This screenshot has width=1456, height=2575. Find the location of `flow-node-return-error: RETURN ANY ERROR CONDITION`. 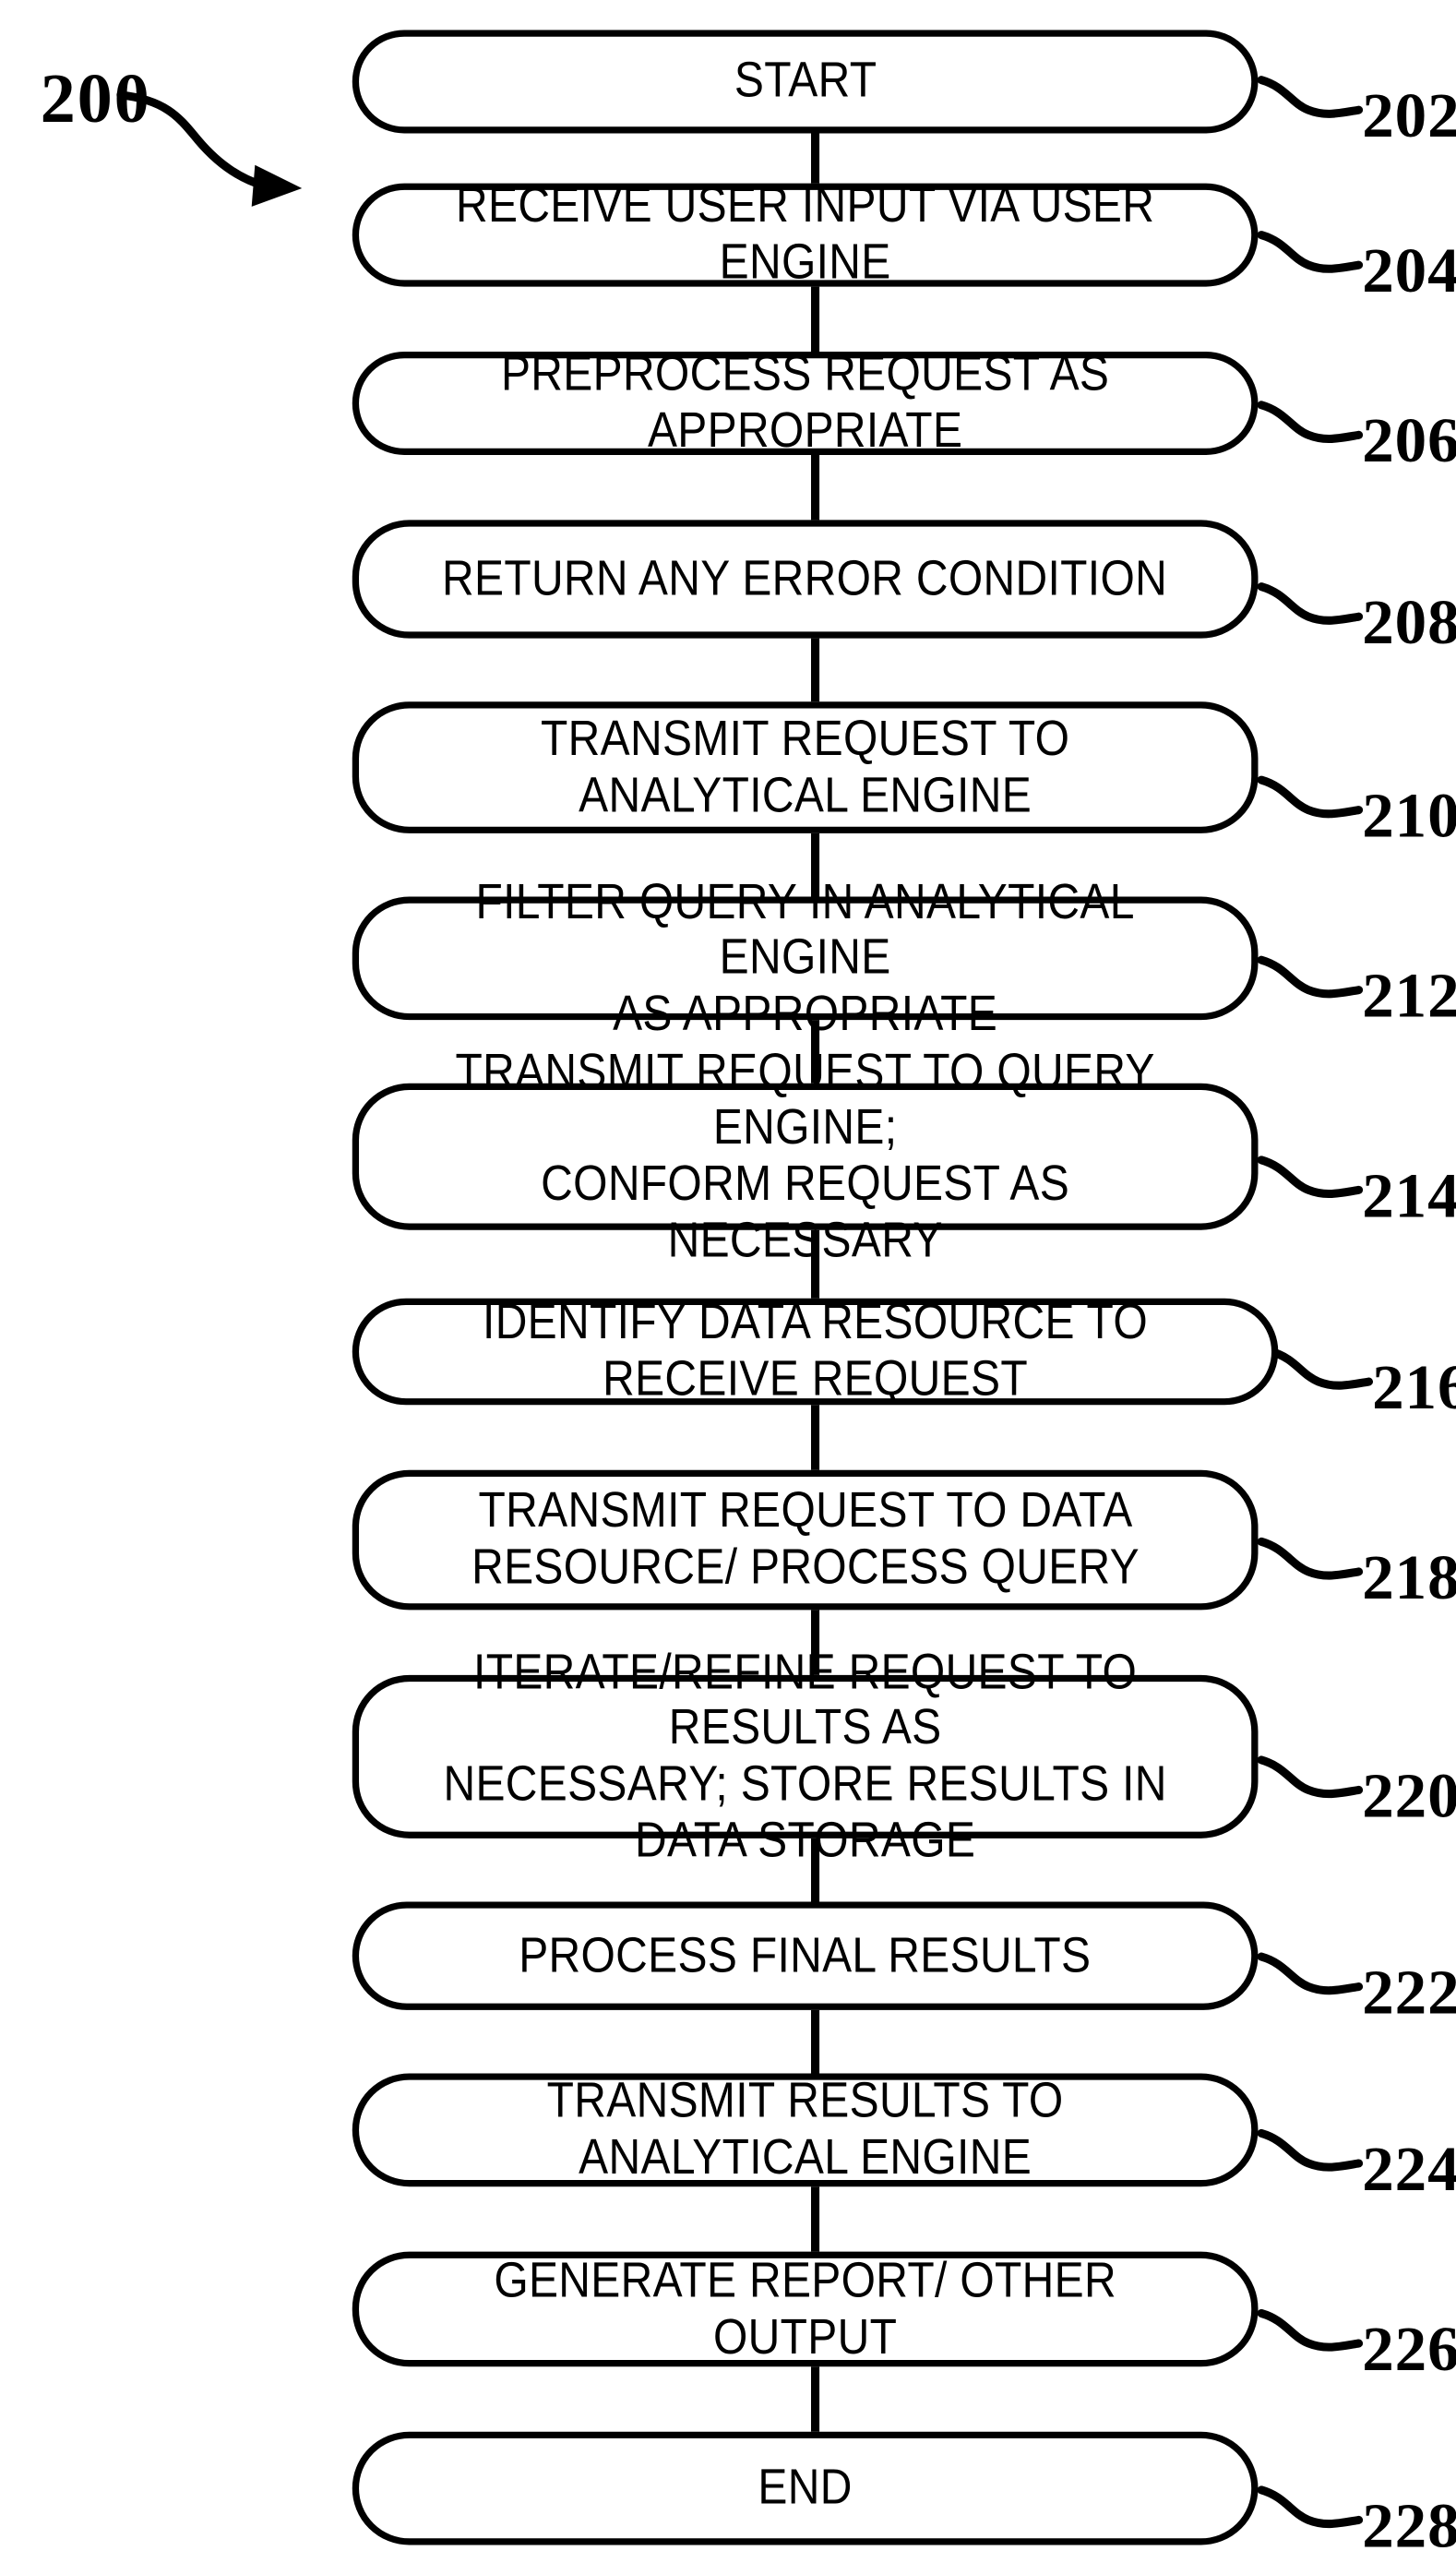

flow-node-return-error: RETURN ANY ERROR CONDITION is located at coordinates (805, 579).